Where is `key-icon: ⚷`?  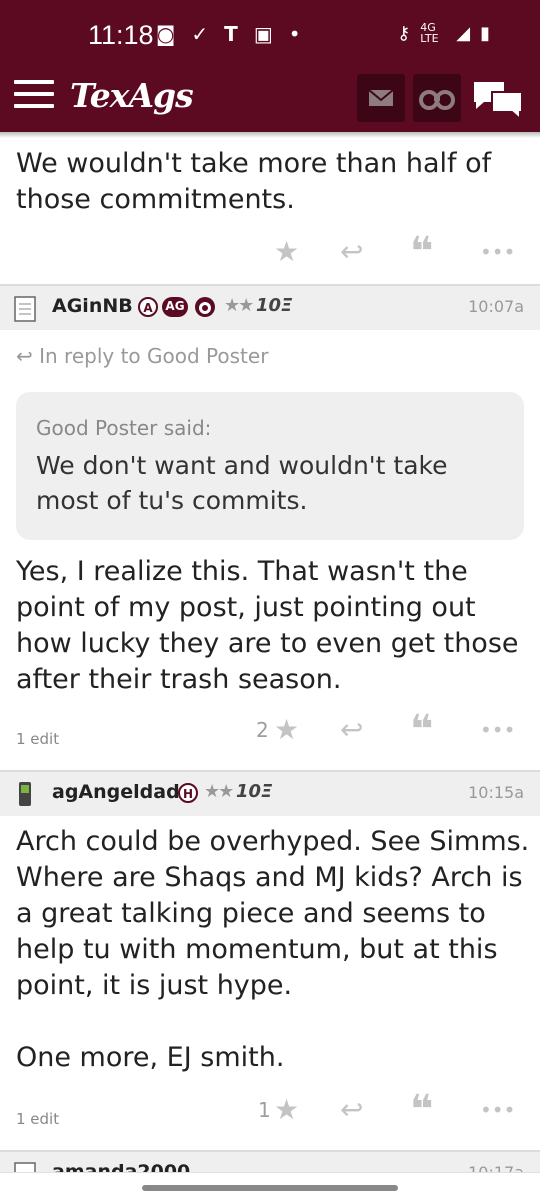 key-icon: ⚷ is located at coordinates (404, 33).